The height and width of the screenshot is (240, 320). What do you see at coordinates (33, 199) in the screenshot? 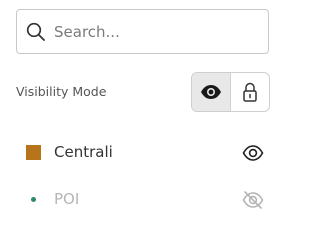
I see `layer-color-dot` at bounding box center [33, 199].